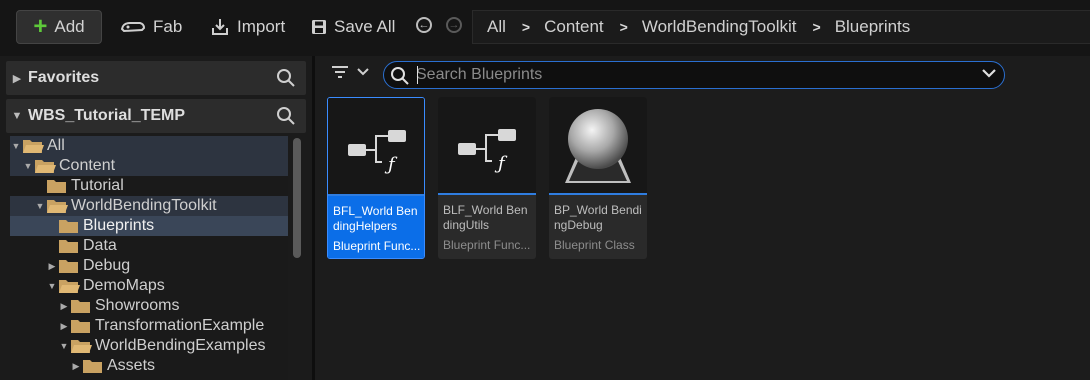 This screenshot has height=380, width=1090. Describe the element at coordinates (133, 27) in the screenshot. I see `fab-icon` at that location.